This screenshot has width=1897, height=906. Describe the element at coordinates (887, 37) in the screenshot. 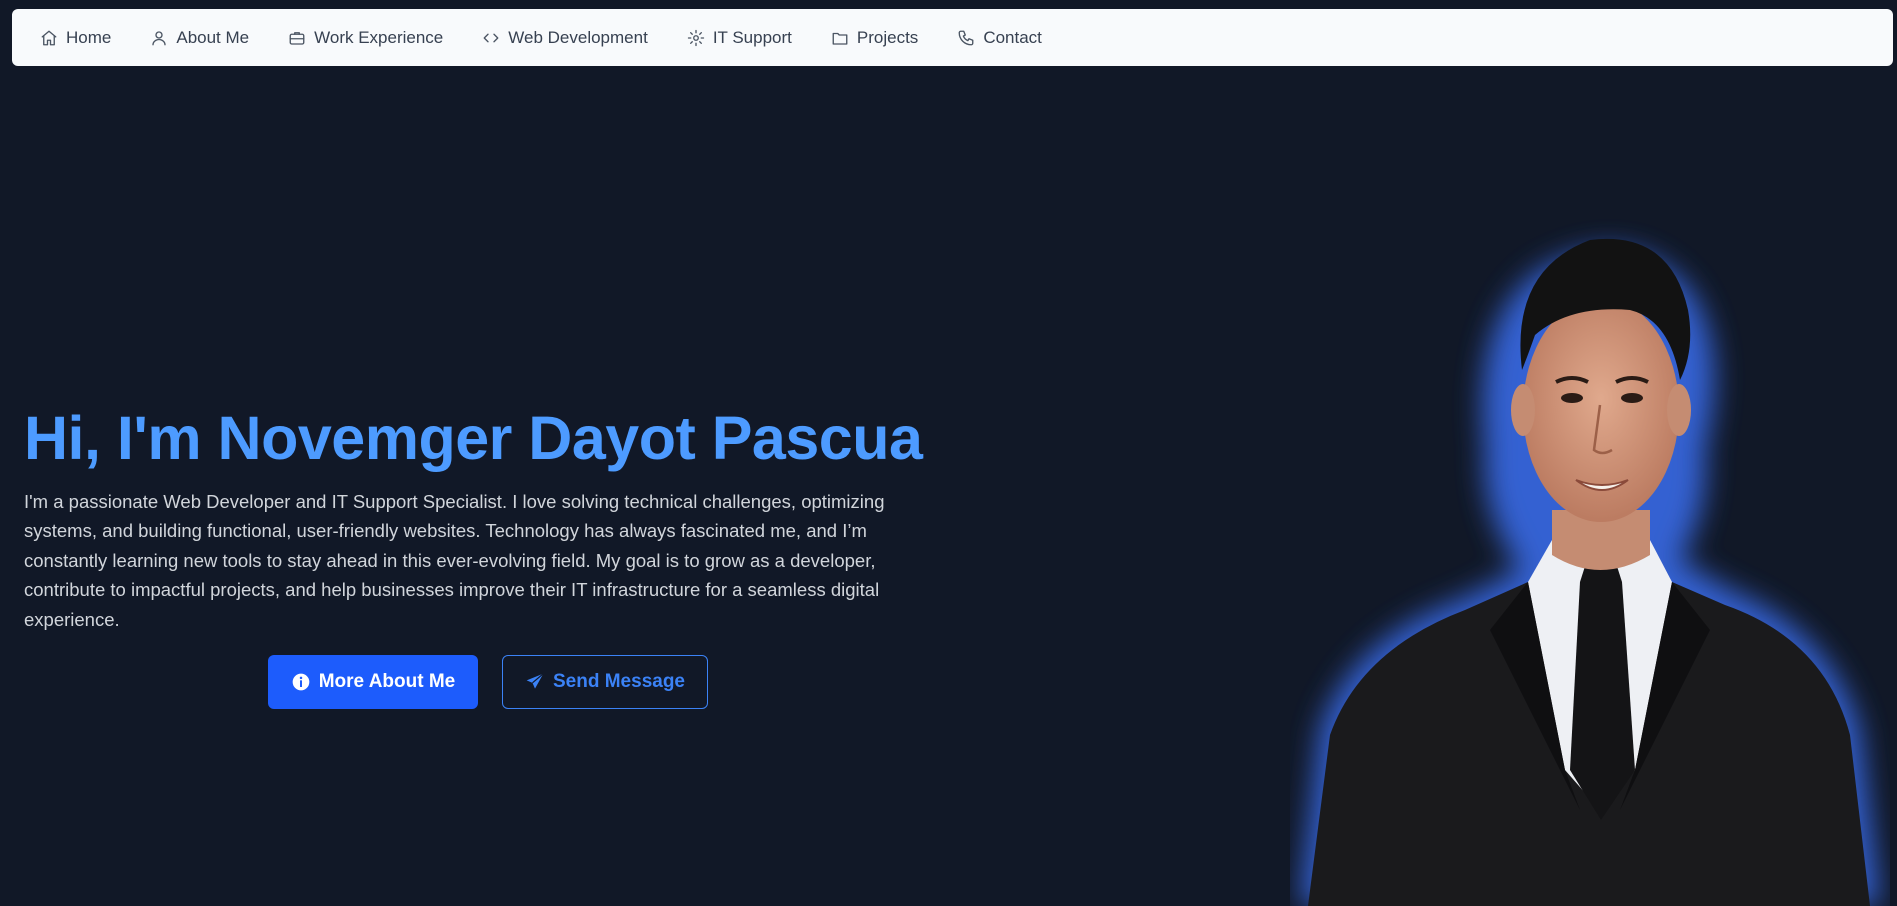

I see `nav-item-label: Projects` at that location.